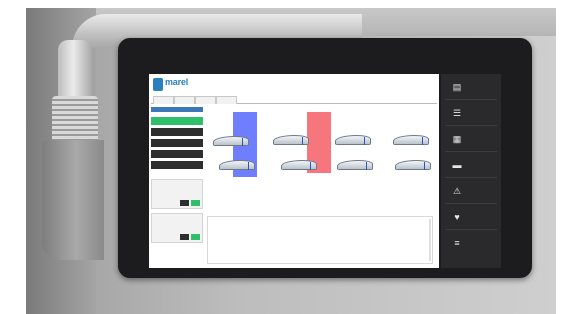 This screenshot has height=314, width=569. I want to click on tab-bar, so click(294, 99).